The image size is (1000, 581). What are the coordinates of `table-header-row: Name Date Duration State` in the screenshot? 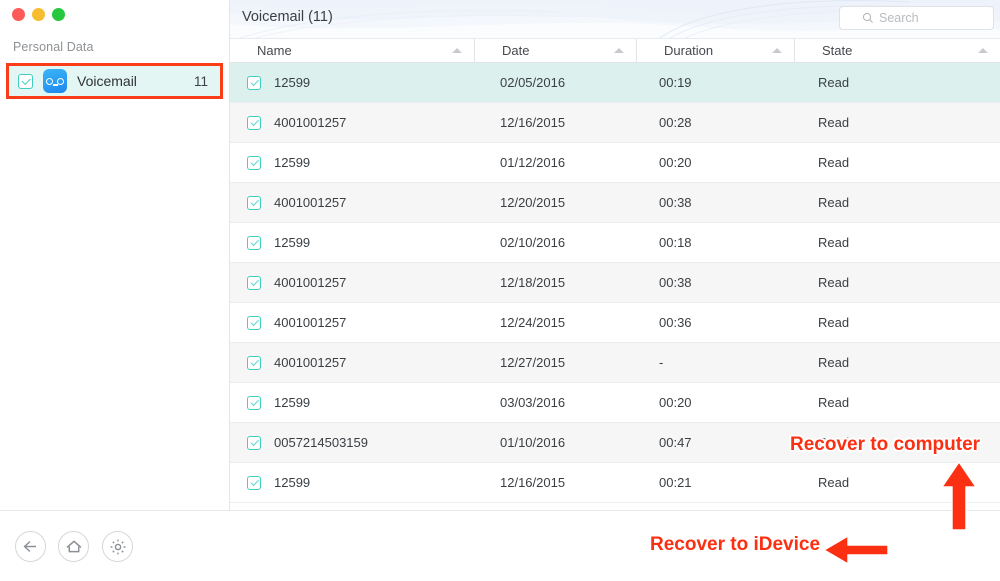 It's located at (615, 50).